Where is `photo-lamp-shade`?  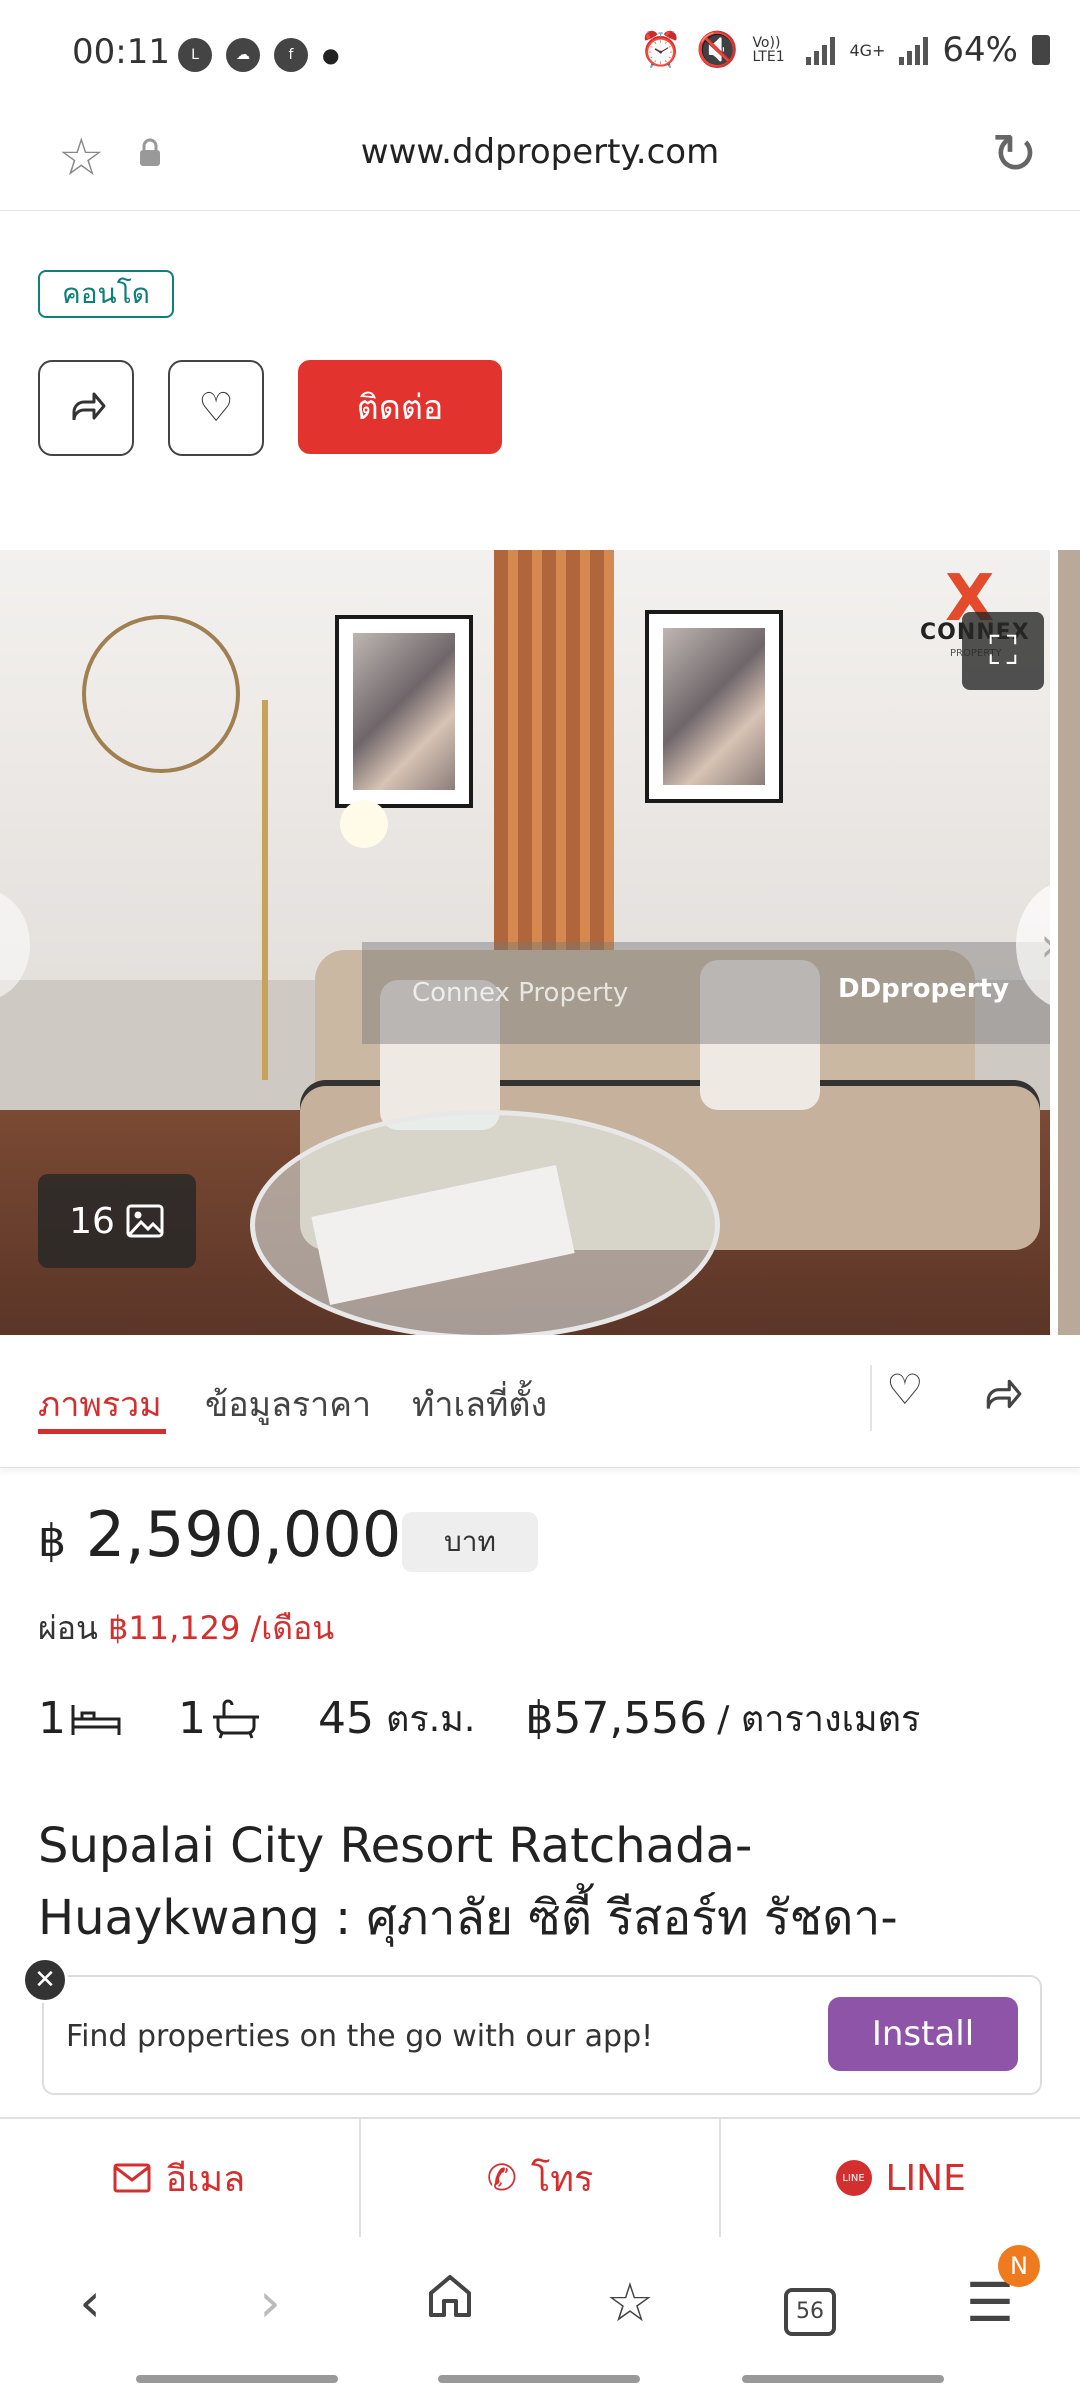 photo-lamp-shade is located at coordinates (364, 824).